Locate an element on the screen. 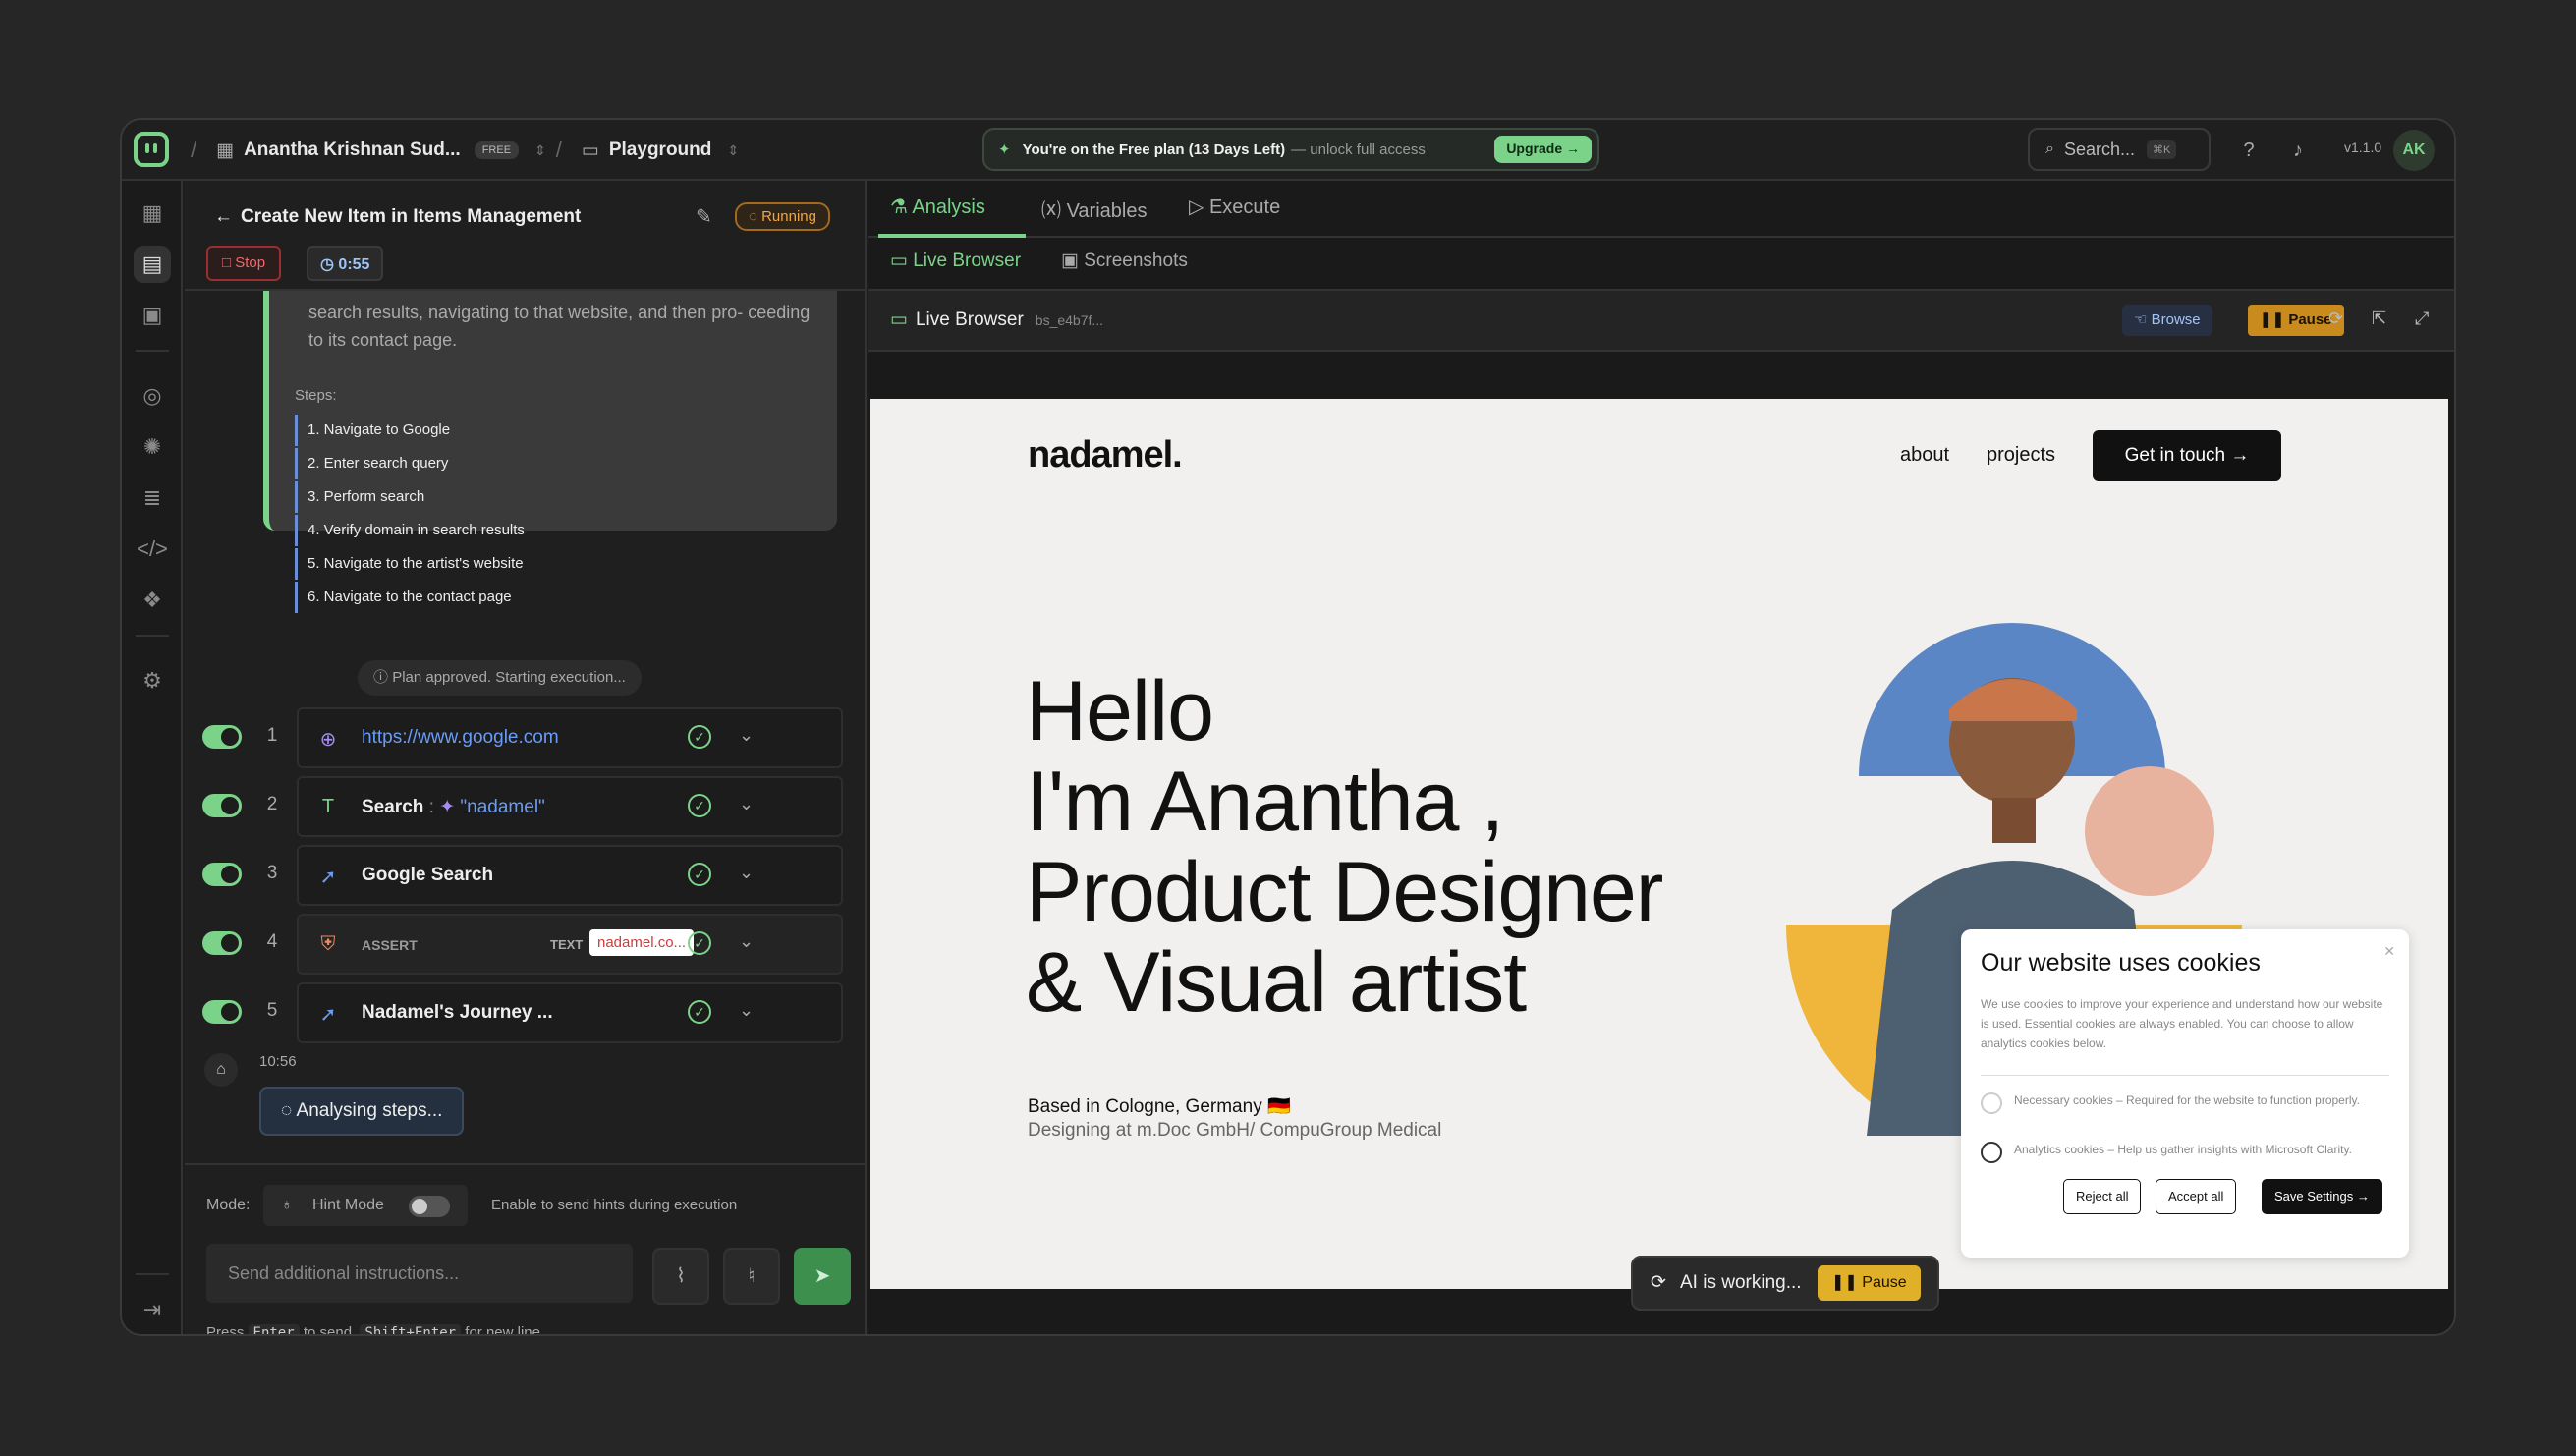 The height and width of the screenshot is (1456, 2576). save-settings-button: Save Settings → is located at coordinates (2322, 1196).